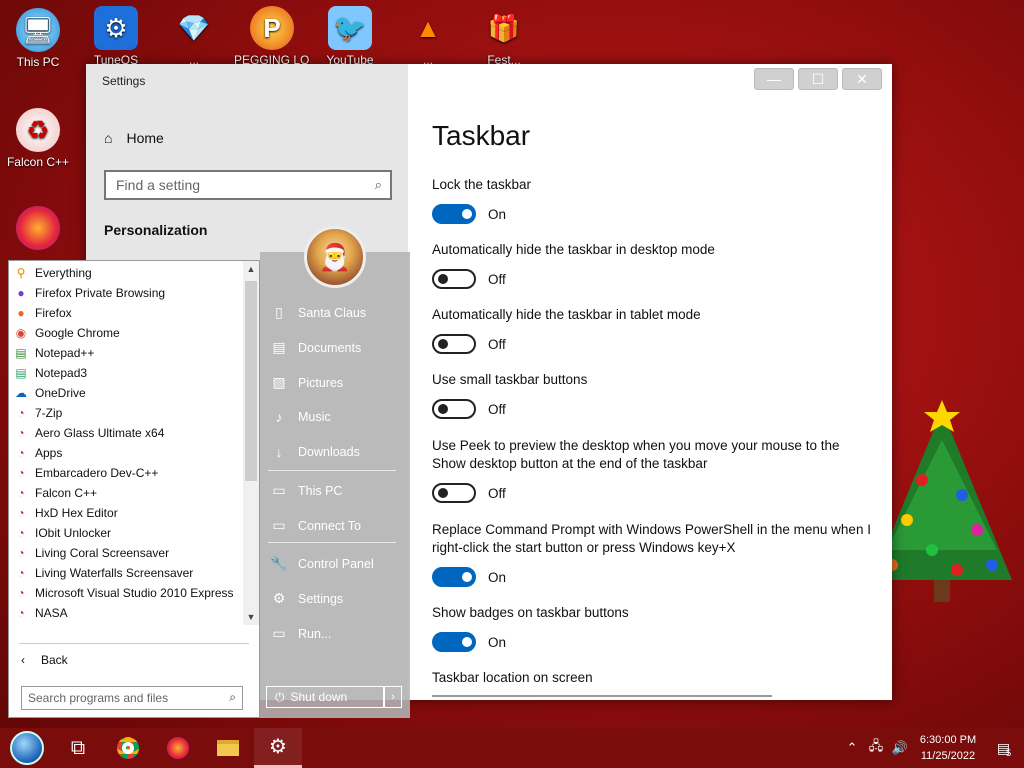 The height and width of the screenshot is (768, 1024). I want to click on place-label: Downloads, so click(329, 452).